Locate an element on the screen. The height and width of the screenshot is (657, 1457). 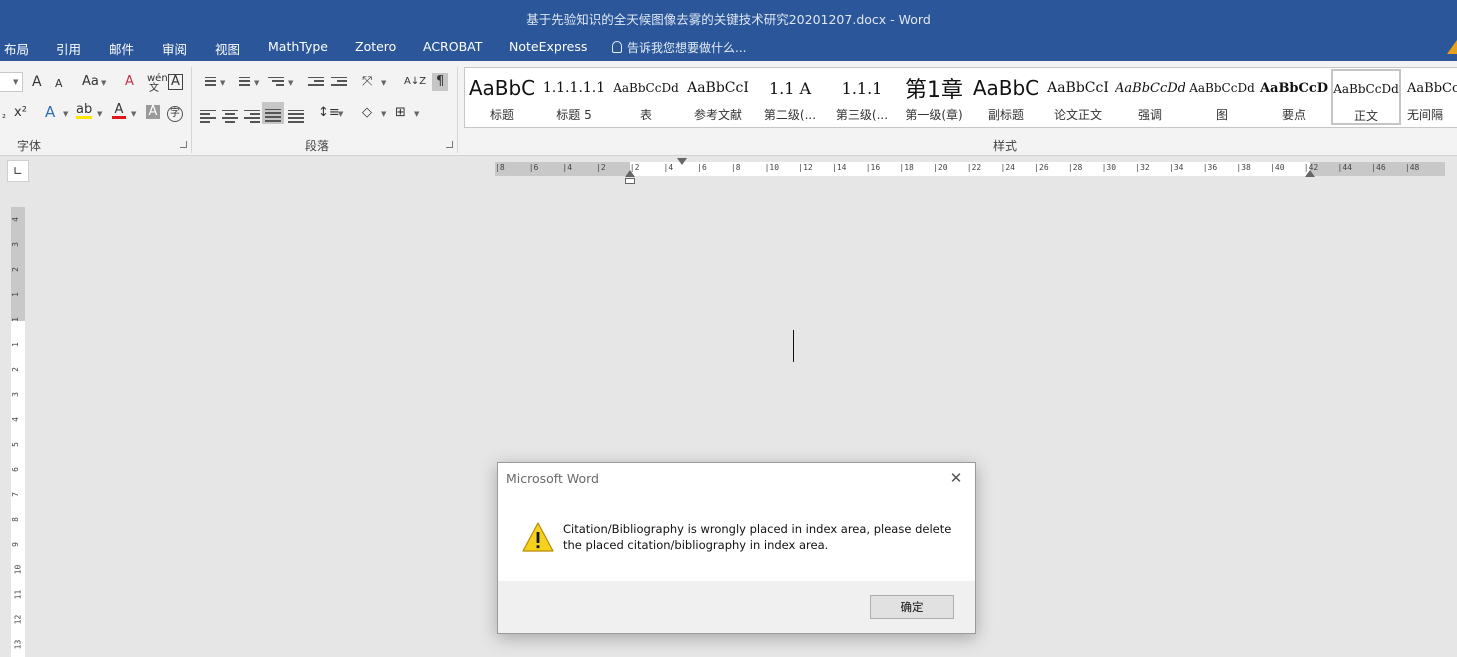
ruler-tick: |22 is located at coordinates (974, 167).